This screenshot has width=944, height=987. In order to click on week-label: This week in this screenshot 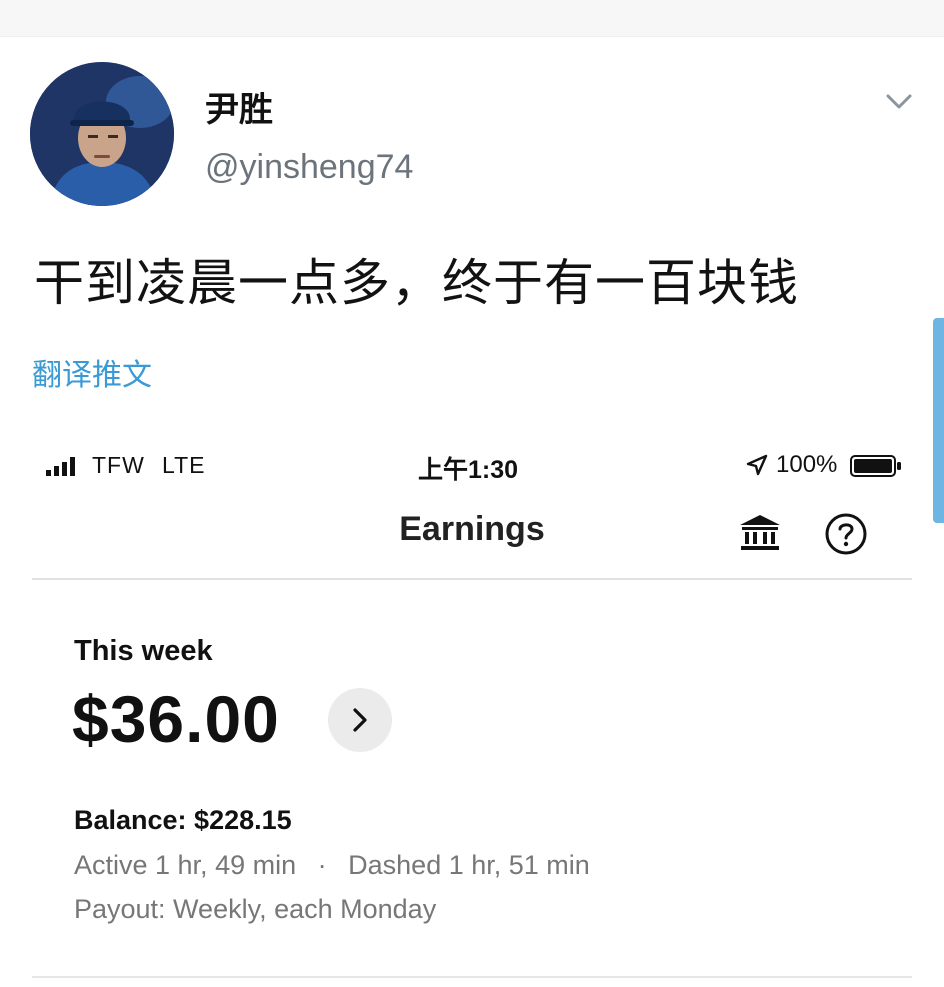, I will do `click(143, 651)`.